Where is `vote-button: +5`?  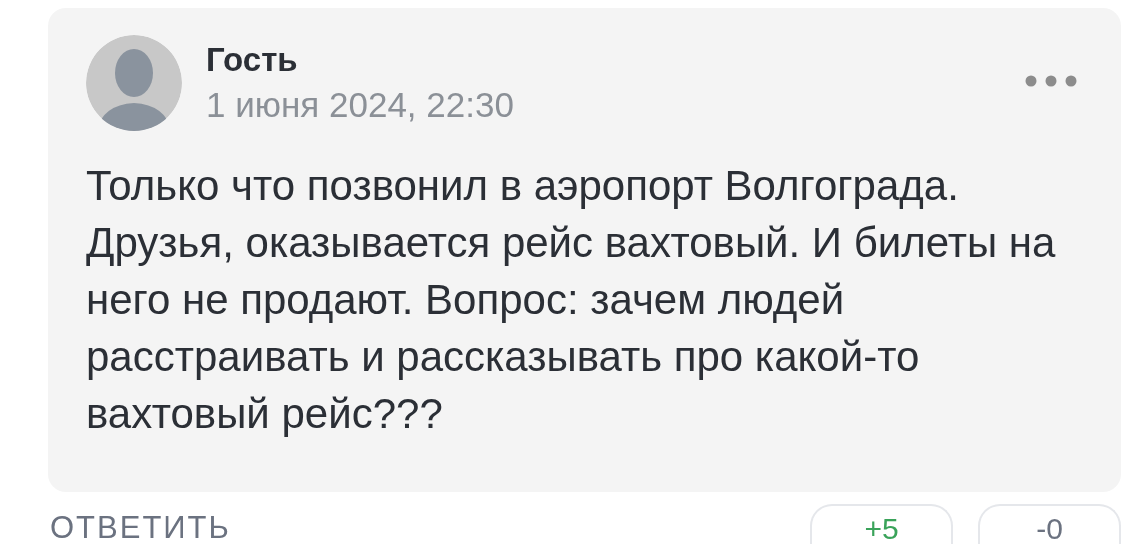
vote-button: +5 is located at coordinates (881, 524).